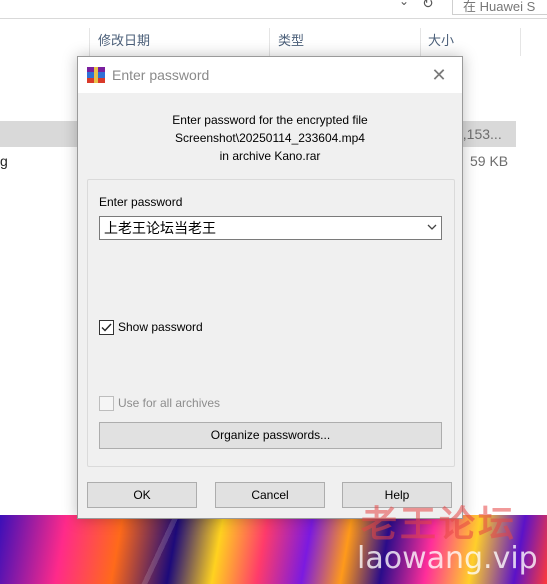  What do you see at coordinates (447, 558) in the screenshot?
I see `watermark-text-en: laowang.vip` at bounding box center [447, 558].